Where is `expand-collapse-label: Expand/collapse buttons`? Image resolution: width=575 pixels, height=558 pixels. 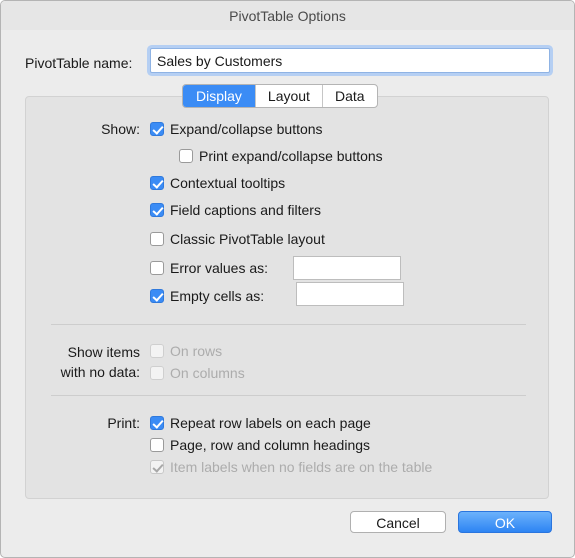
expand-collapse-label: Expand/collapse buttons is located at coordinates (246, 129).